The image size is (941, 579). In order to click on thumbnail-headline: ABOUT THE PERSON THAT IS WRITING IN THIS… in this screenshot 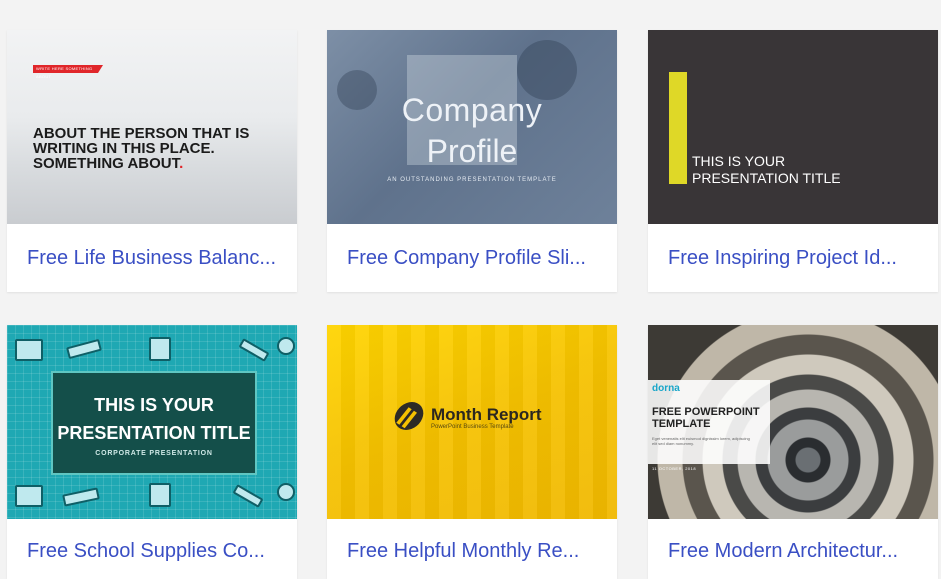, I will do `click(141, 148)`.